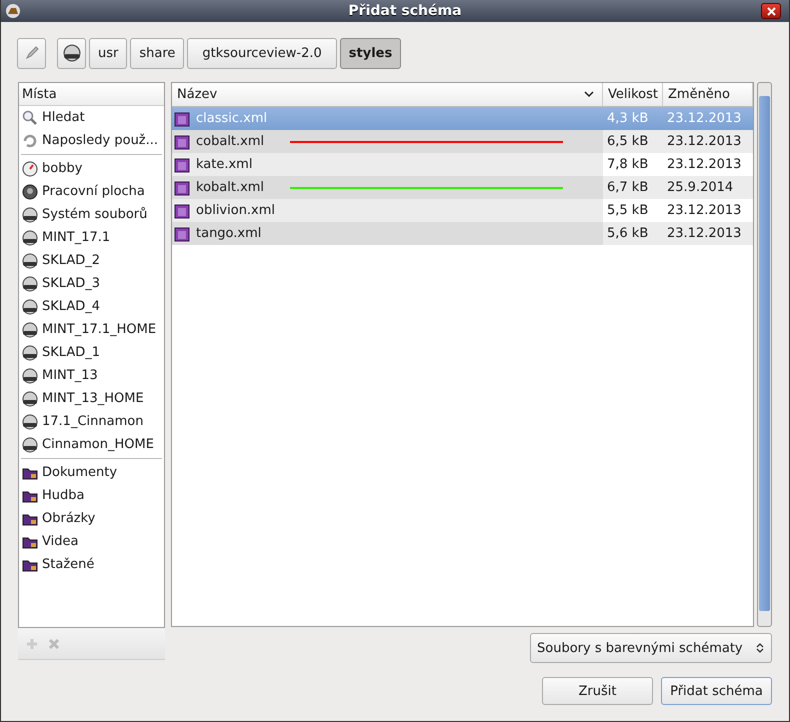  Describe the element at coordinates (231, 141) in the screenshot. I see `file-name: cobalt.xml` at that location.